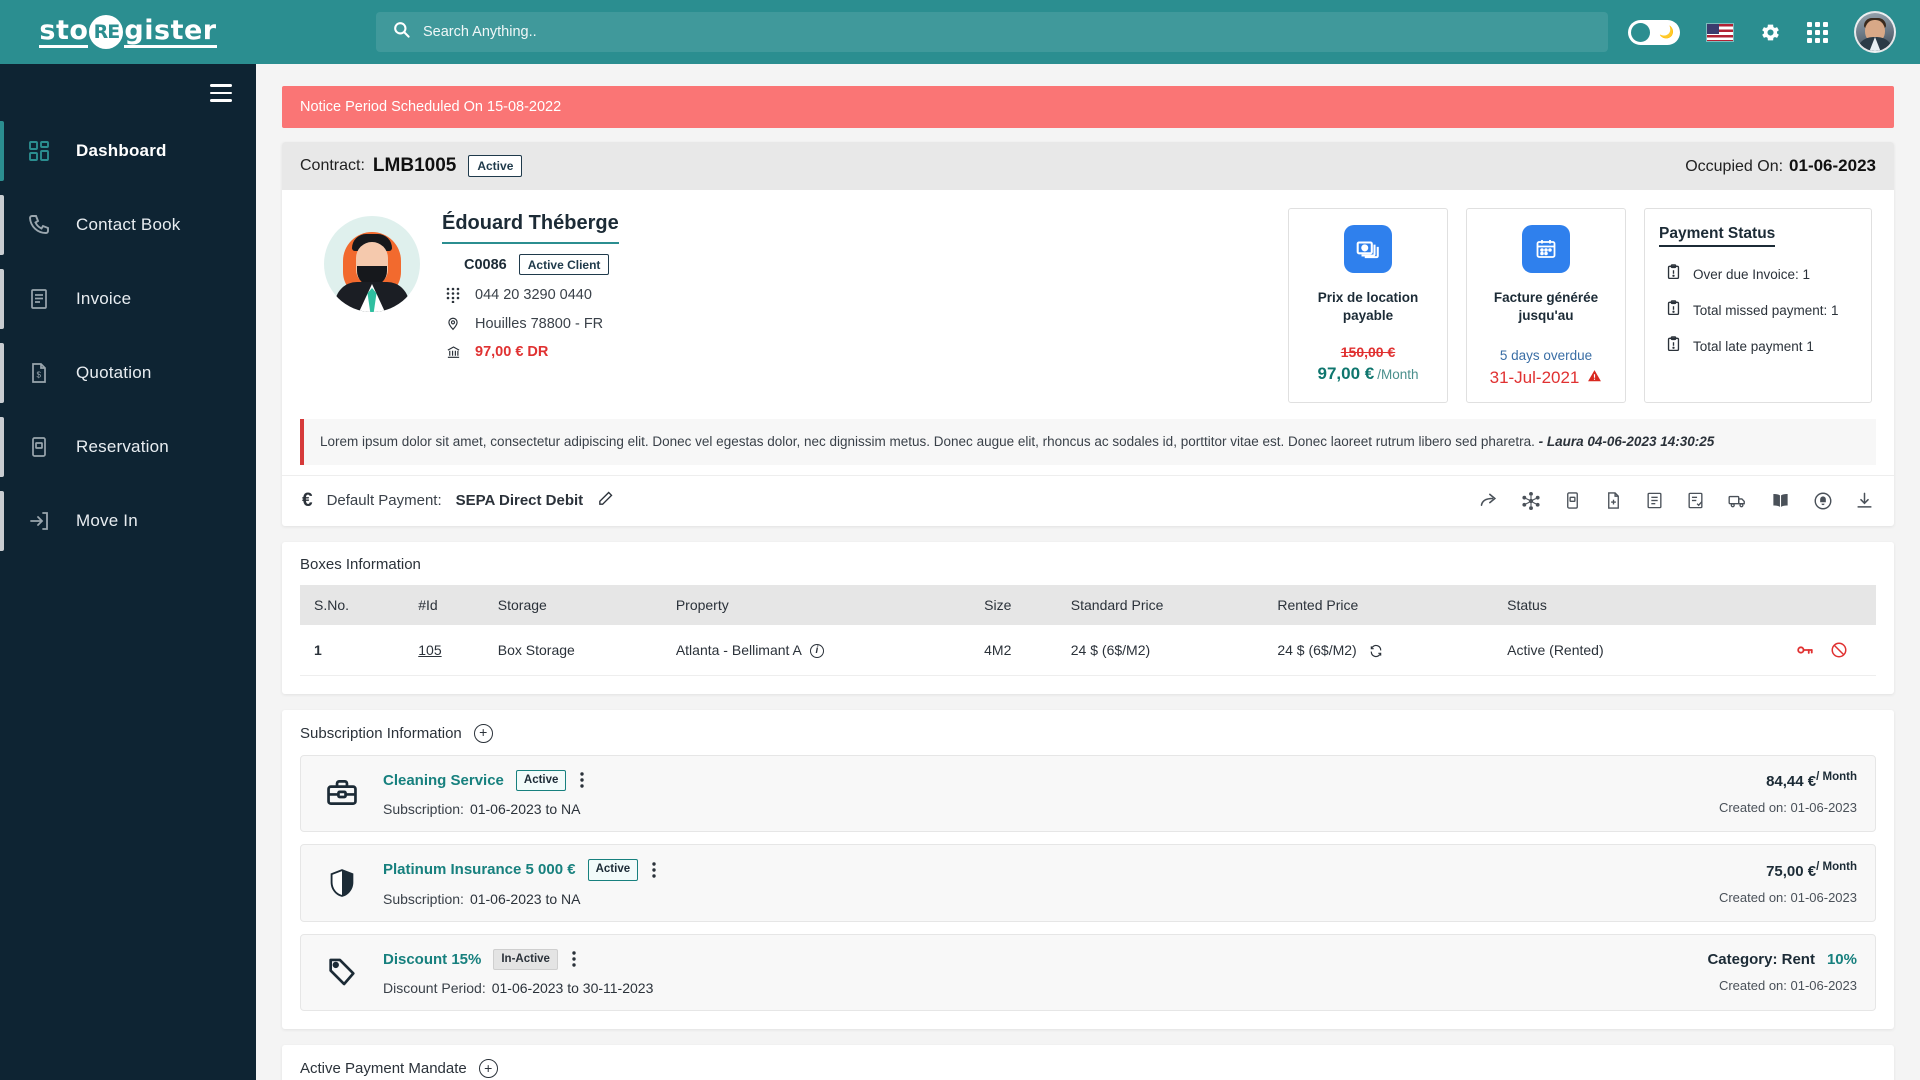 The width and height of the screenshot is (1920, 1080). What do you see at coordinates (1007, 32) in the screenshot?
I see `search-input` at bounding box center [1007, 32].